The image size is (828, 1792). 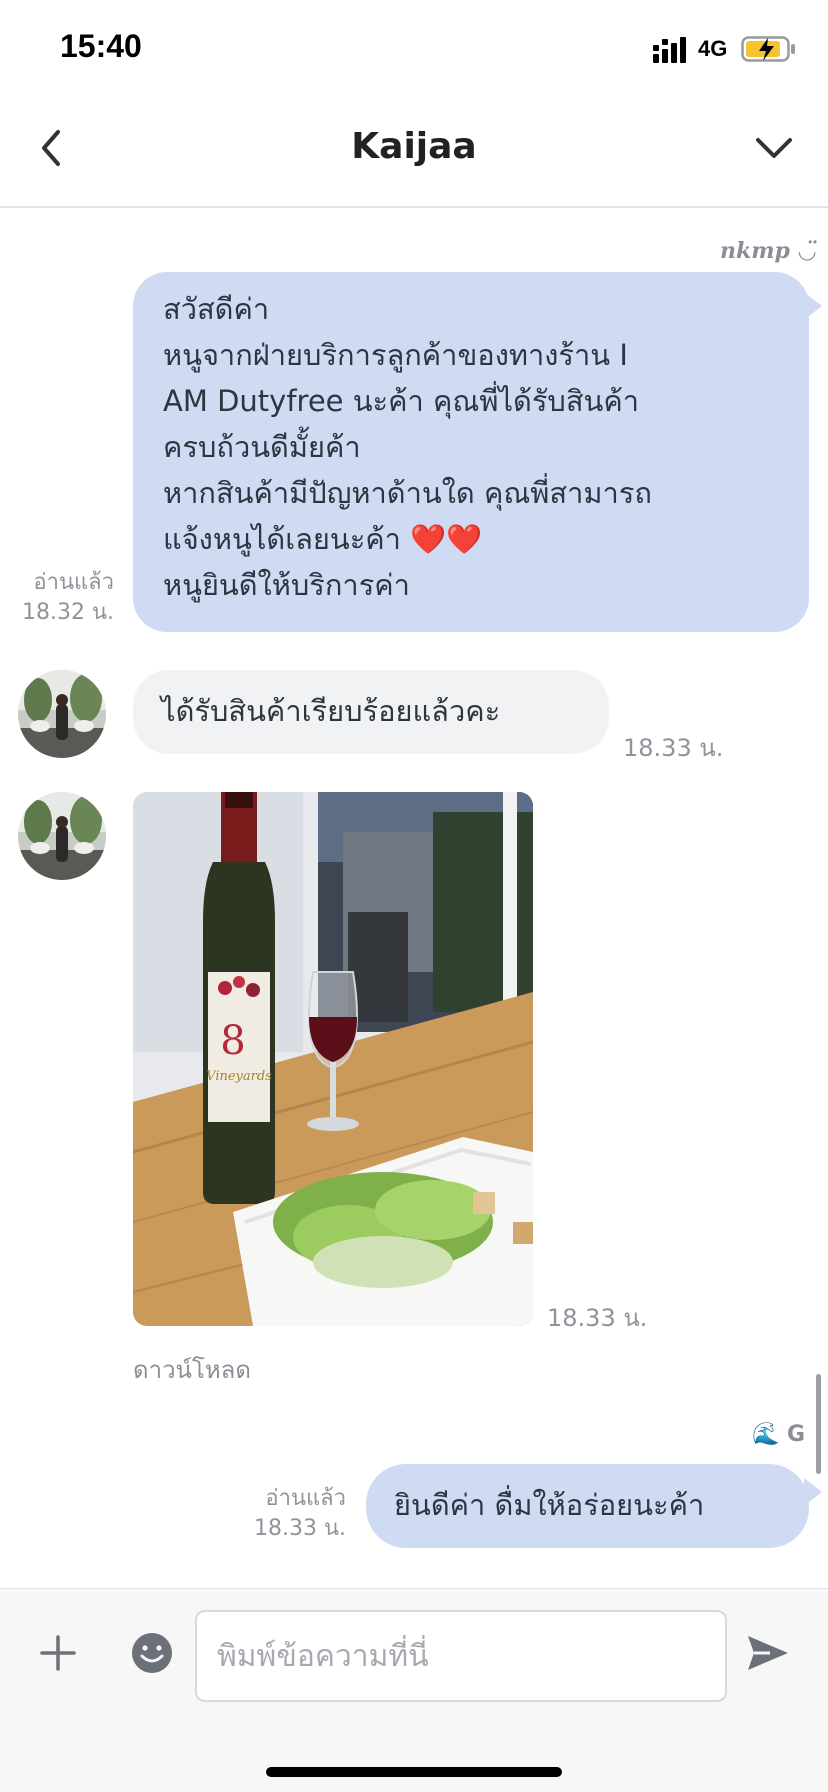 I want to click on sender-tag: nkmp ◡̈, so click(x=768, y=251).